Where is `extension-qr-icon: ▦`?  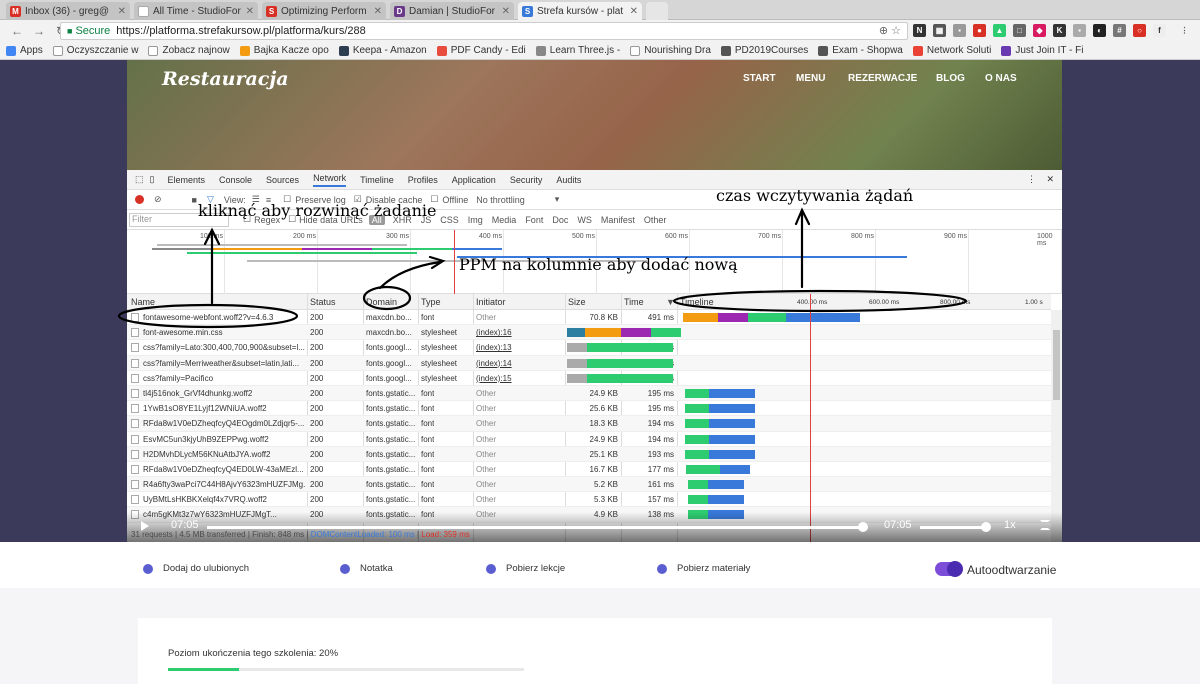 extension-qr-icon: ▦ is located at coordinates (939, 30).